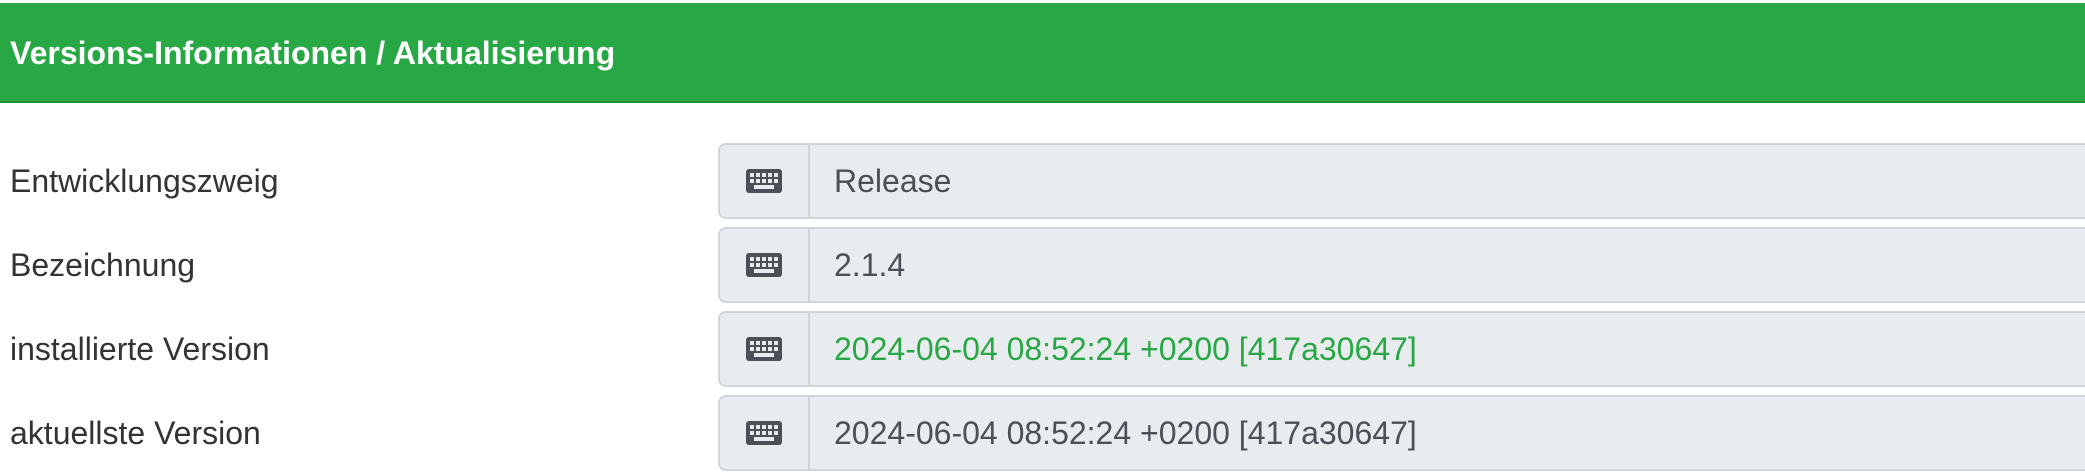 The width and height of the screenshot is (2085, 473). What do you see at coordinates (103, 265) in the screenshot?
I see `row-label: Bezeichnung` at bounding box center [103, 265].